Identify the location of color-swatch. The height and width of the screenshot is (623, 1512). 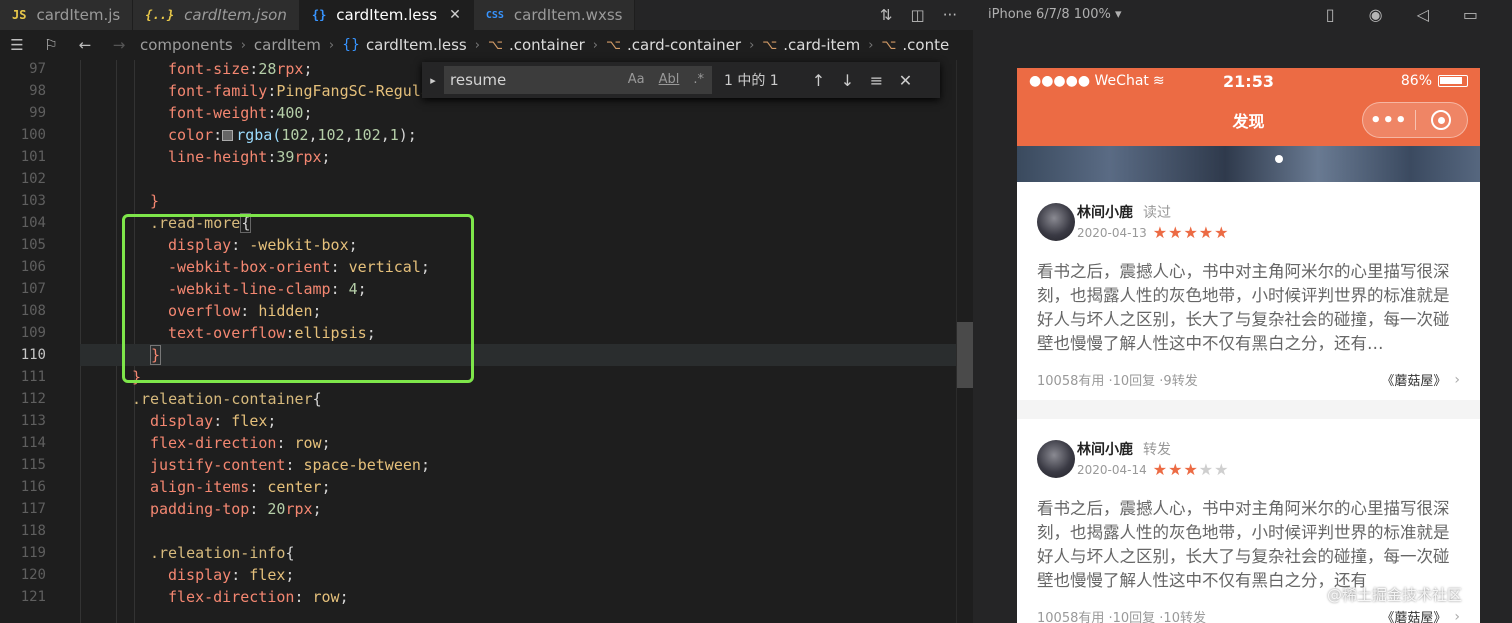
(228, 135).